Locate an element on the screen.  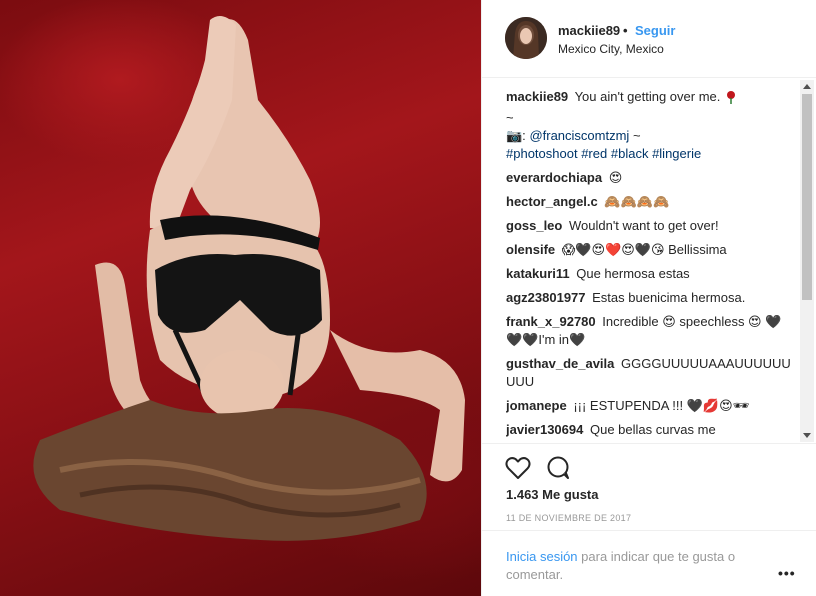
comment-bubble-icon is located at coordinates (559, 469).